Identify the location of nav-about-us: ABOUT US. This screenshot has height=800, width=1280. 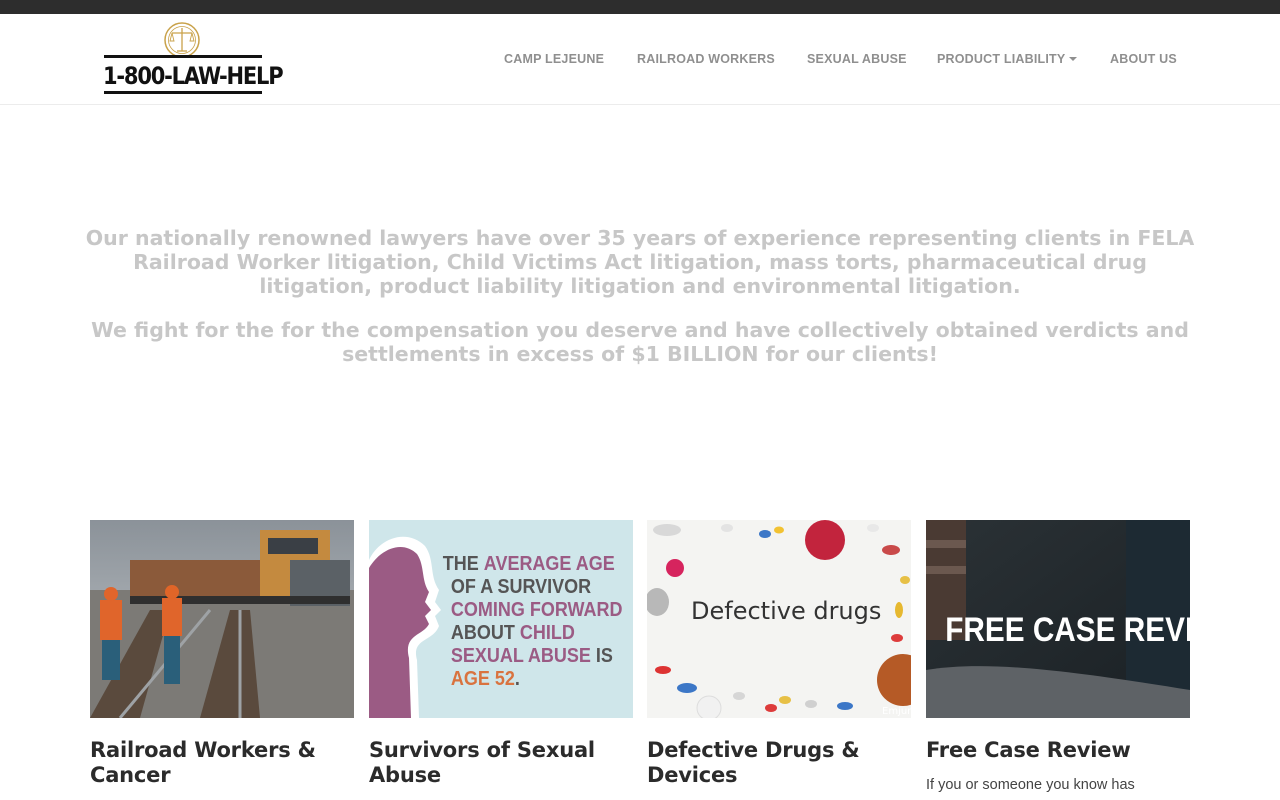
(1143, 59).